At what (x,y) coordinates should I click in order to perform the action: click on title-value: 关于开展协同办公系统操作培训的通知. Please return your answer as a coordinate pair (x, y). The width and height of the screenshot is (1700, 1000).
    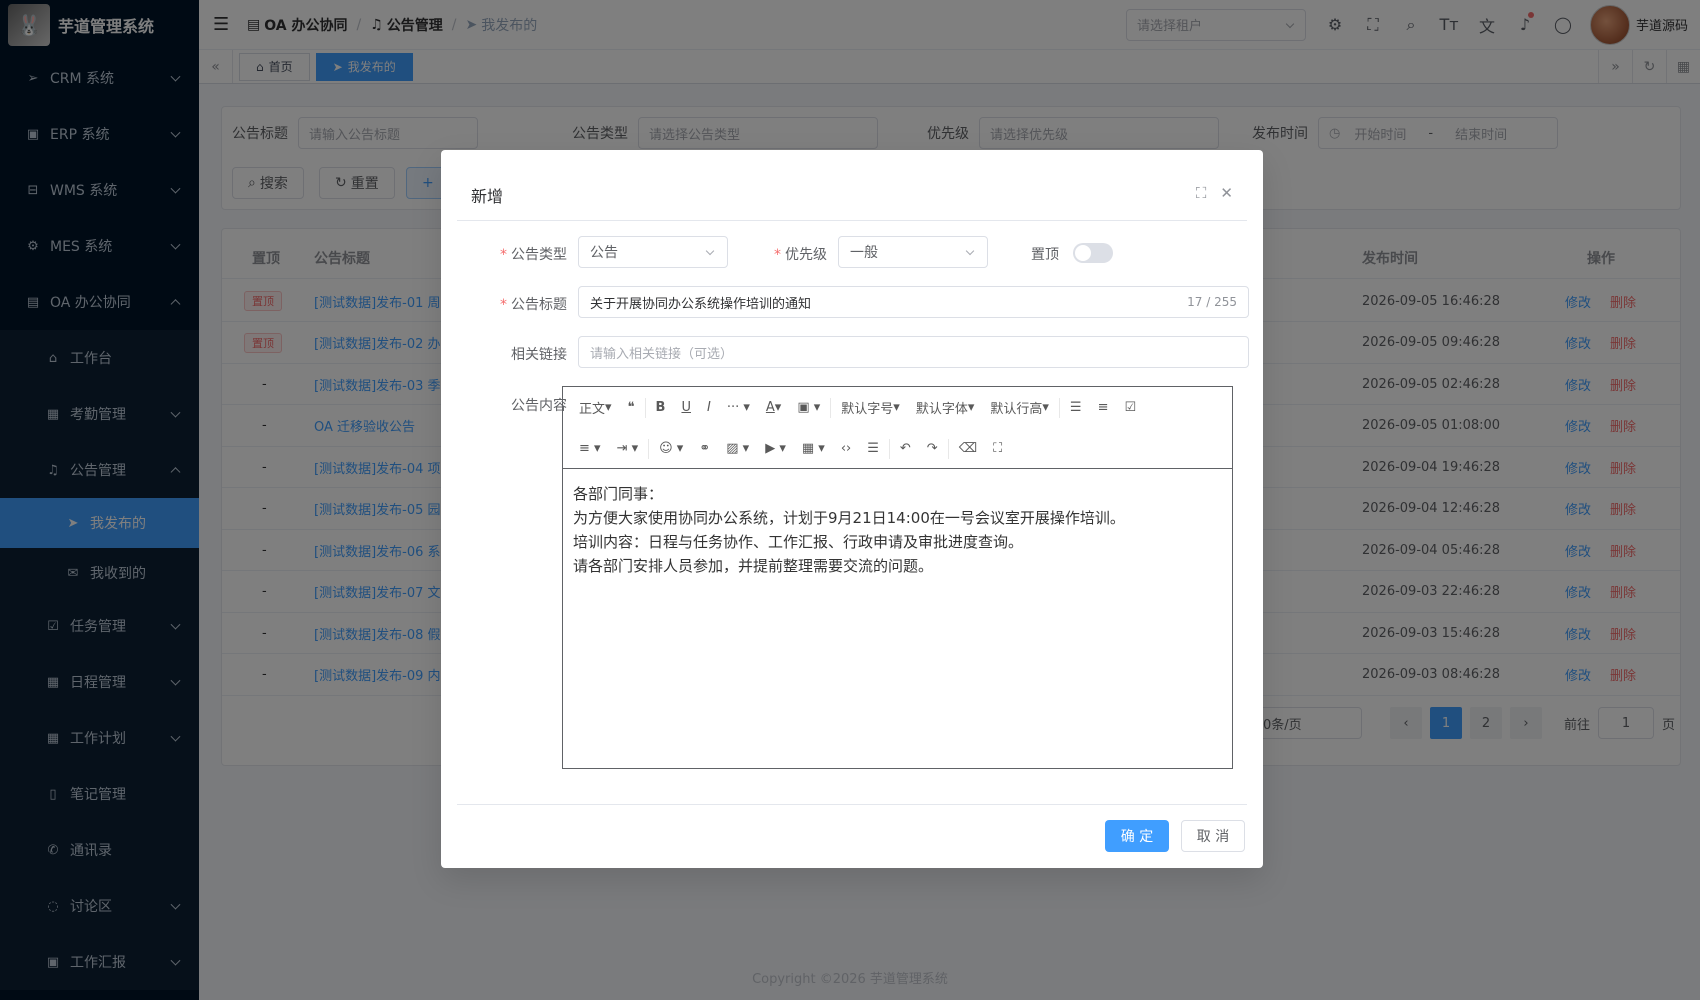
    Looking at the image, I should click on (701, 304).